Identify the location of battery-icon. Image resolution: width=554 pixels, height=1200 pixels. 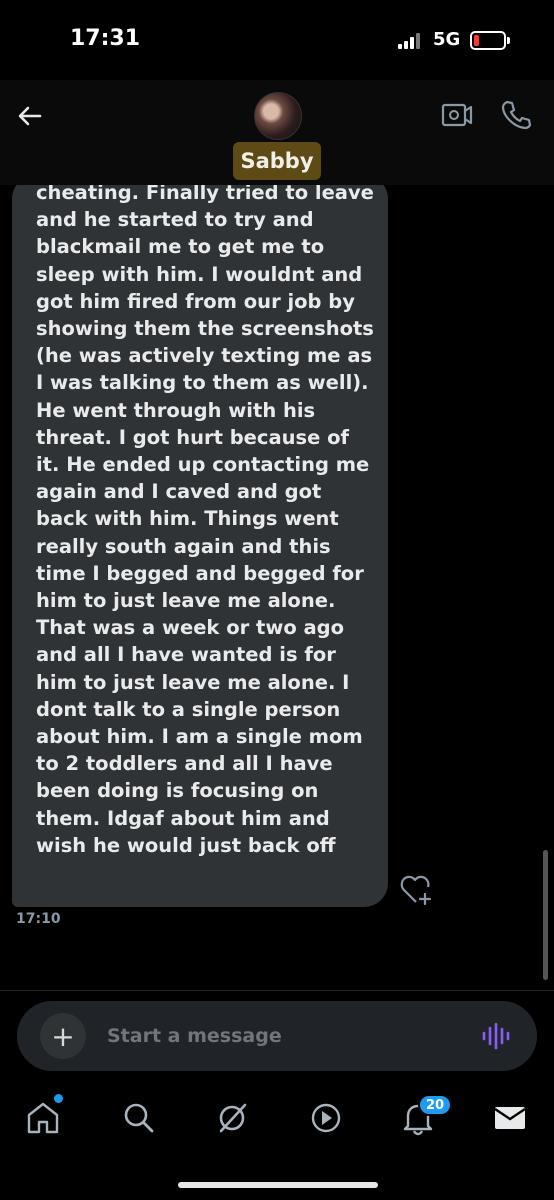
(488, 40).